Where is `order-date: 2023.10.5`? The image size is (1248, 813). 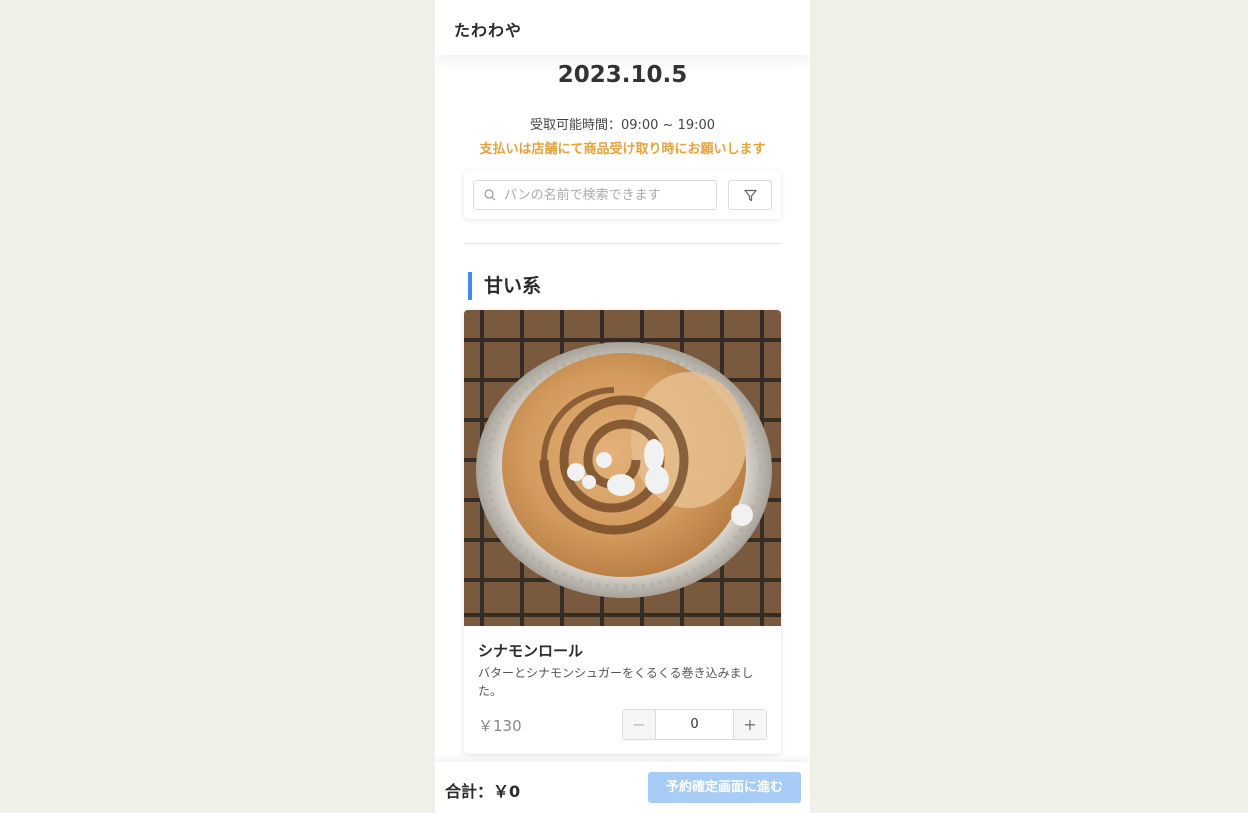 order-date: 2023.10.5 is located at coordinates (622, 75).